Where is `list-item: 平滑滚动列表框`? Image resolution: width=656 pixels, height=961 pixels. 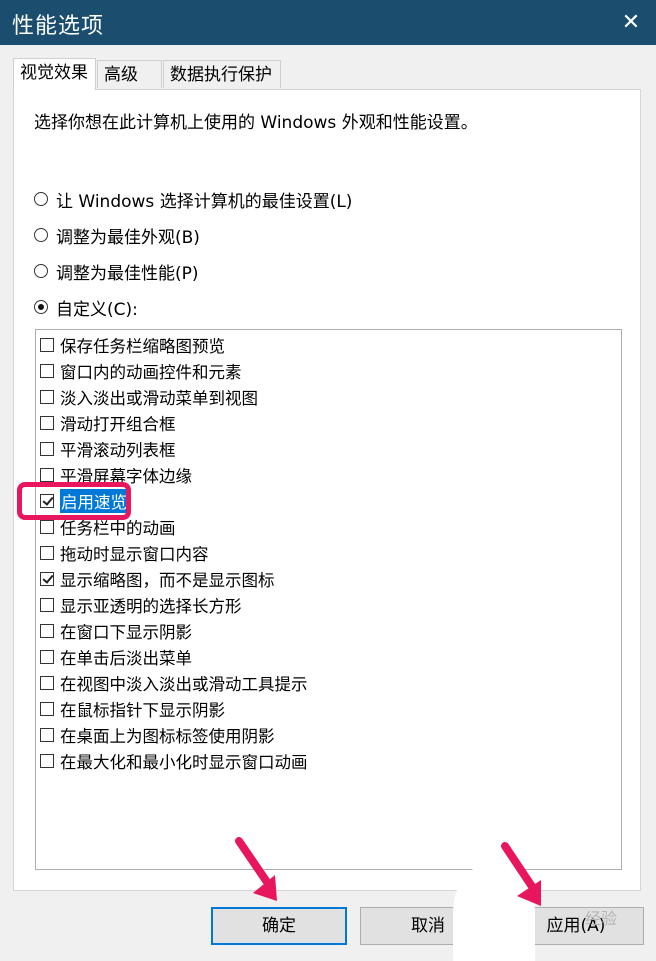
list-item: 平滑滚动列表框 is located at coordinates (108, 449).